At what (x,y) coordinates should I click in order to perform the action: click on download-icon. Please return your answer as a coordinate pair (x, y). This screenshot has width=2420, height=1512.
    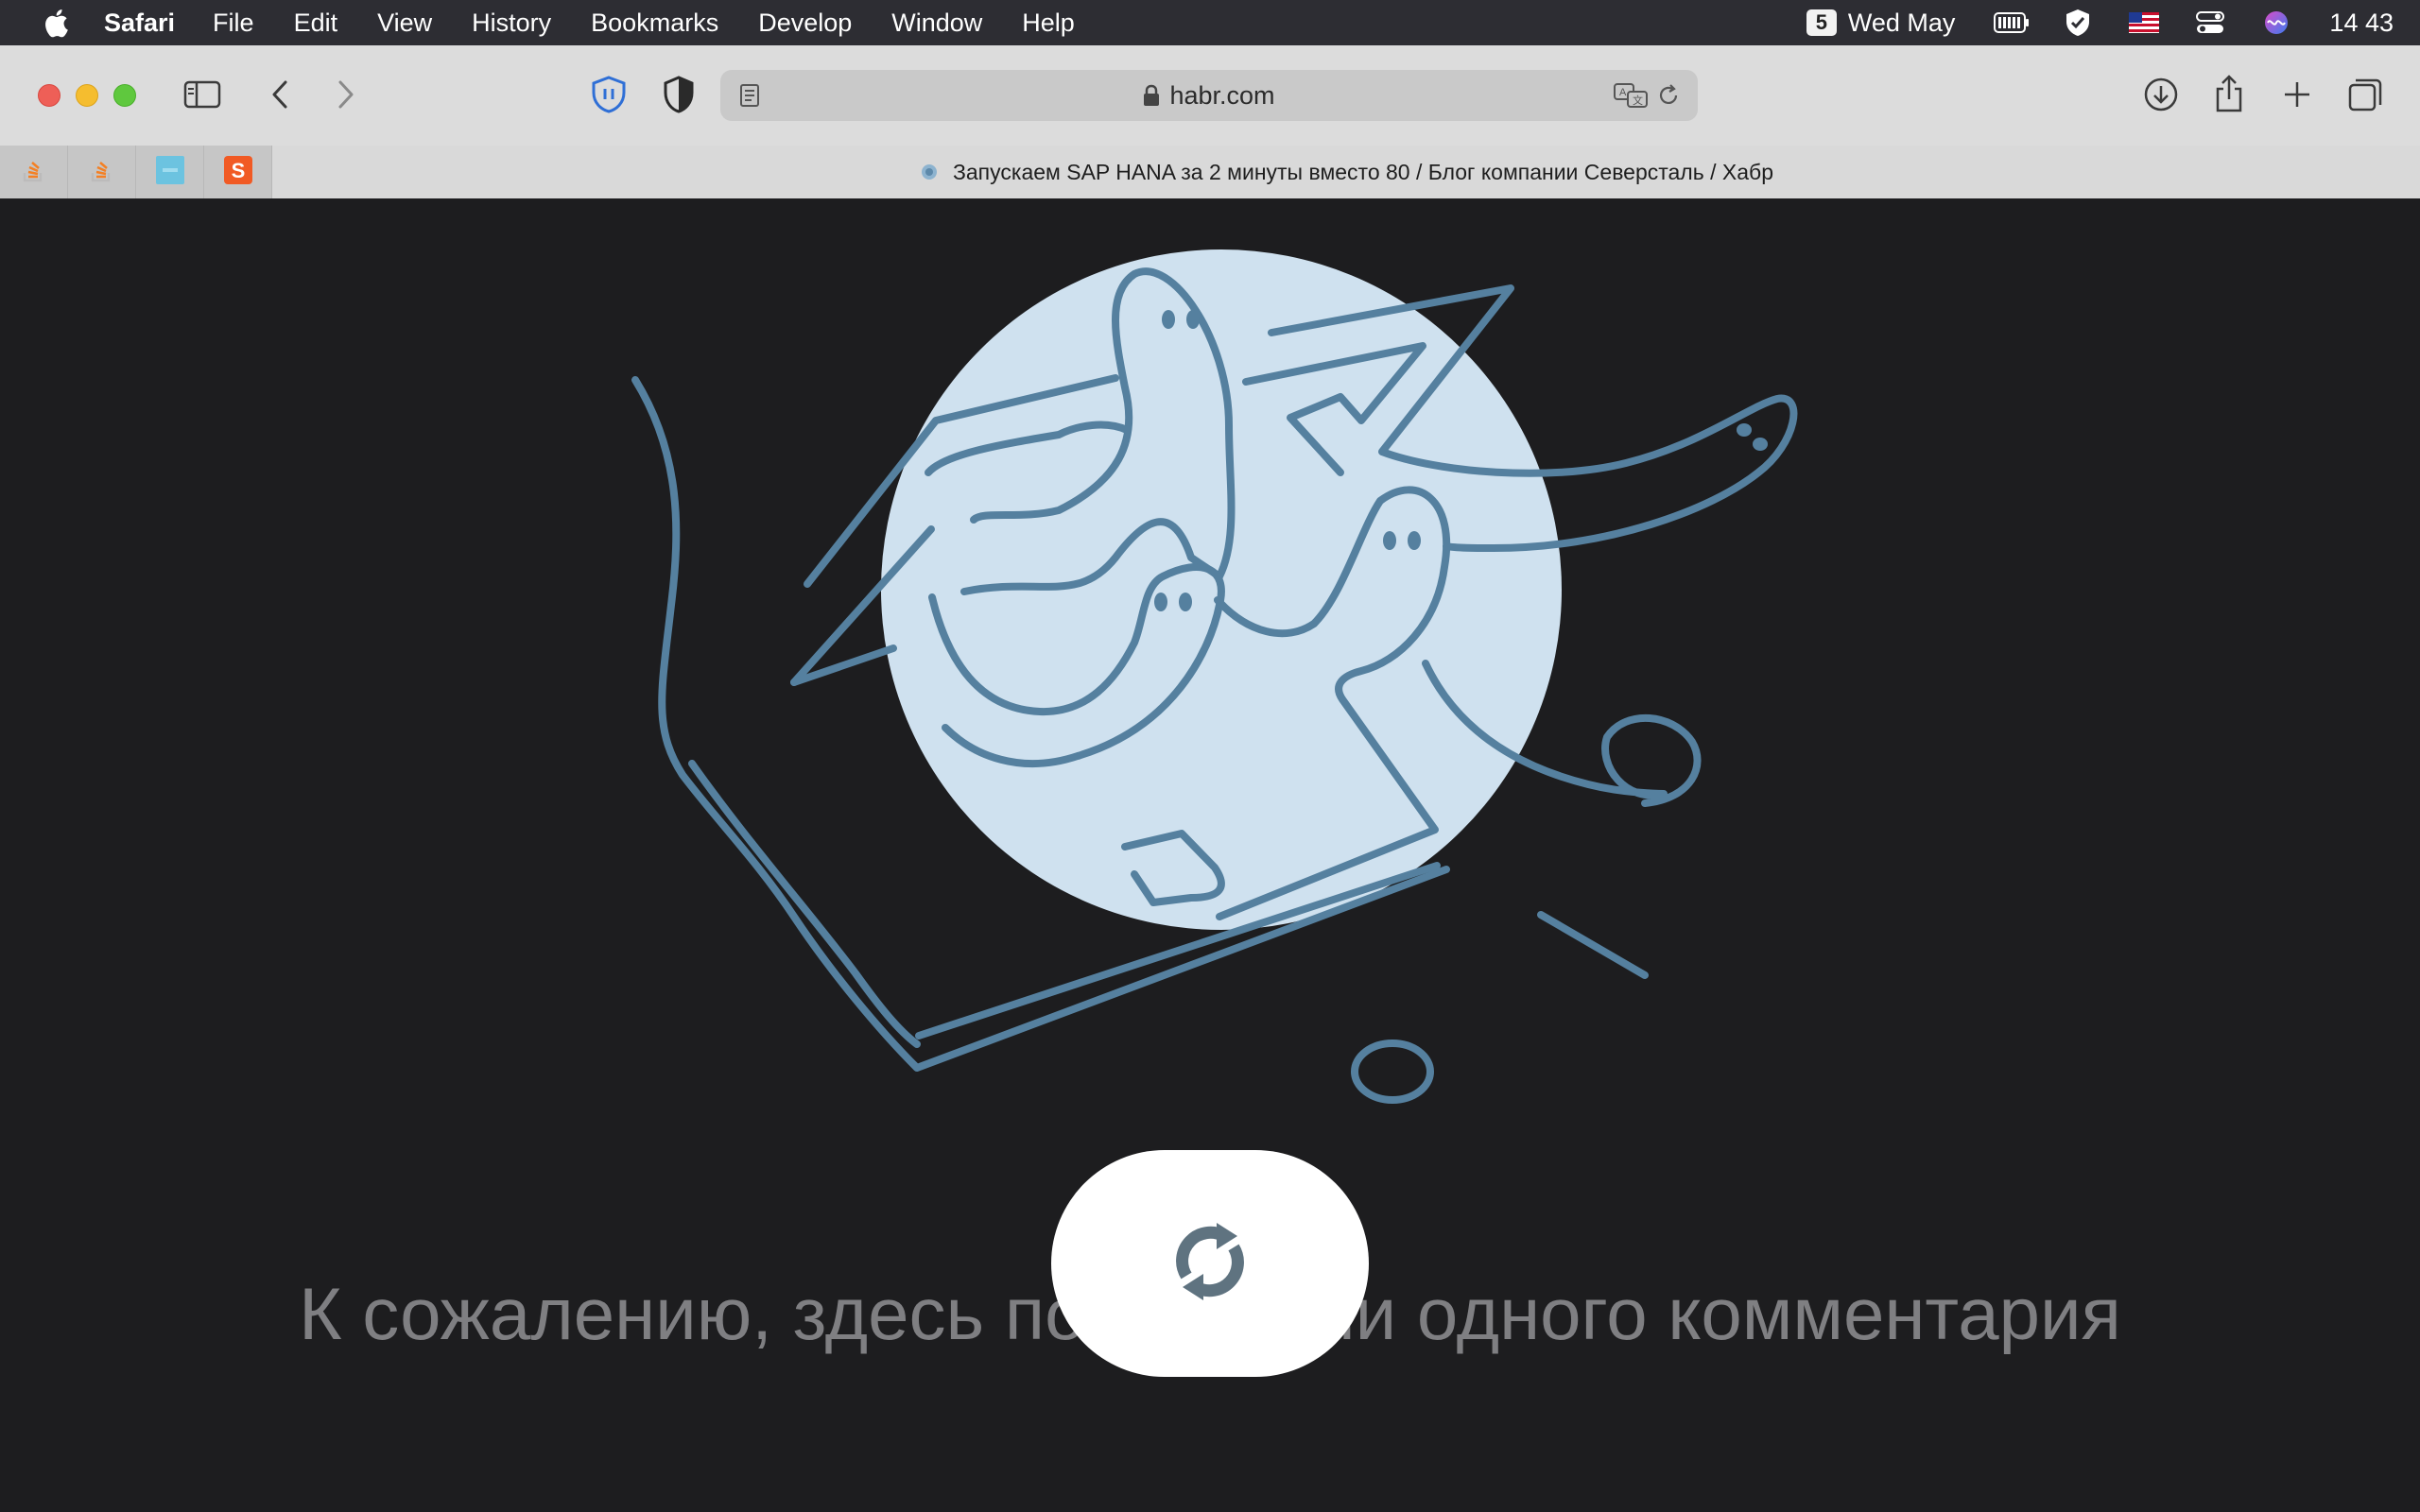
    Looking at the image, I should click on (2161, 94).